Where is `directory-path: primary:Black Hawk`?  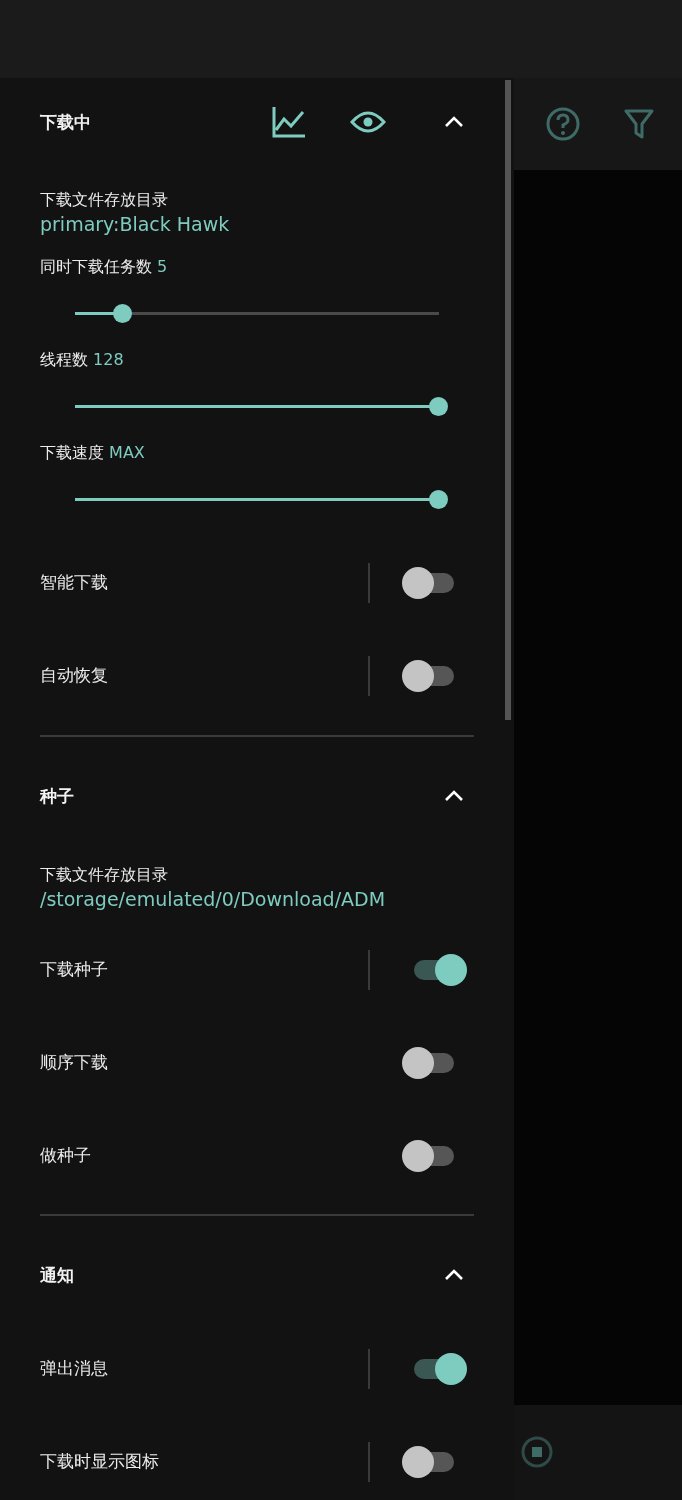
directory-path: primary:Black Hawk is located at coordinates (257, 224).